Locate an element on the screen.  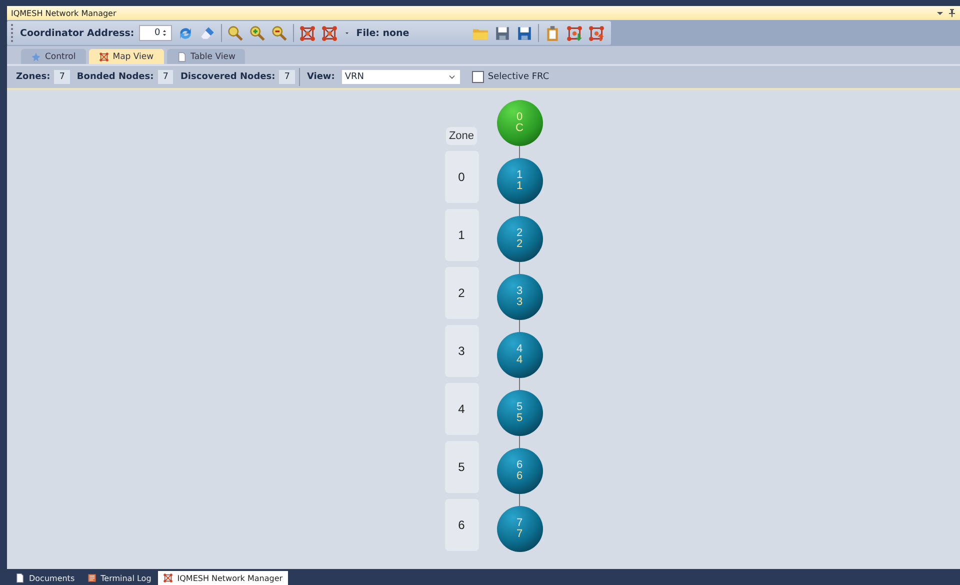
network-node: 1 1 is located at coordinates (519, 181).